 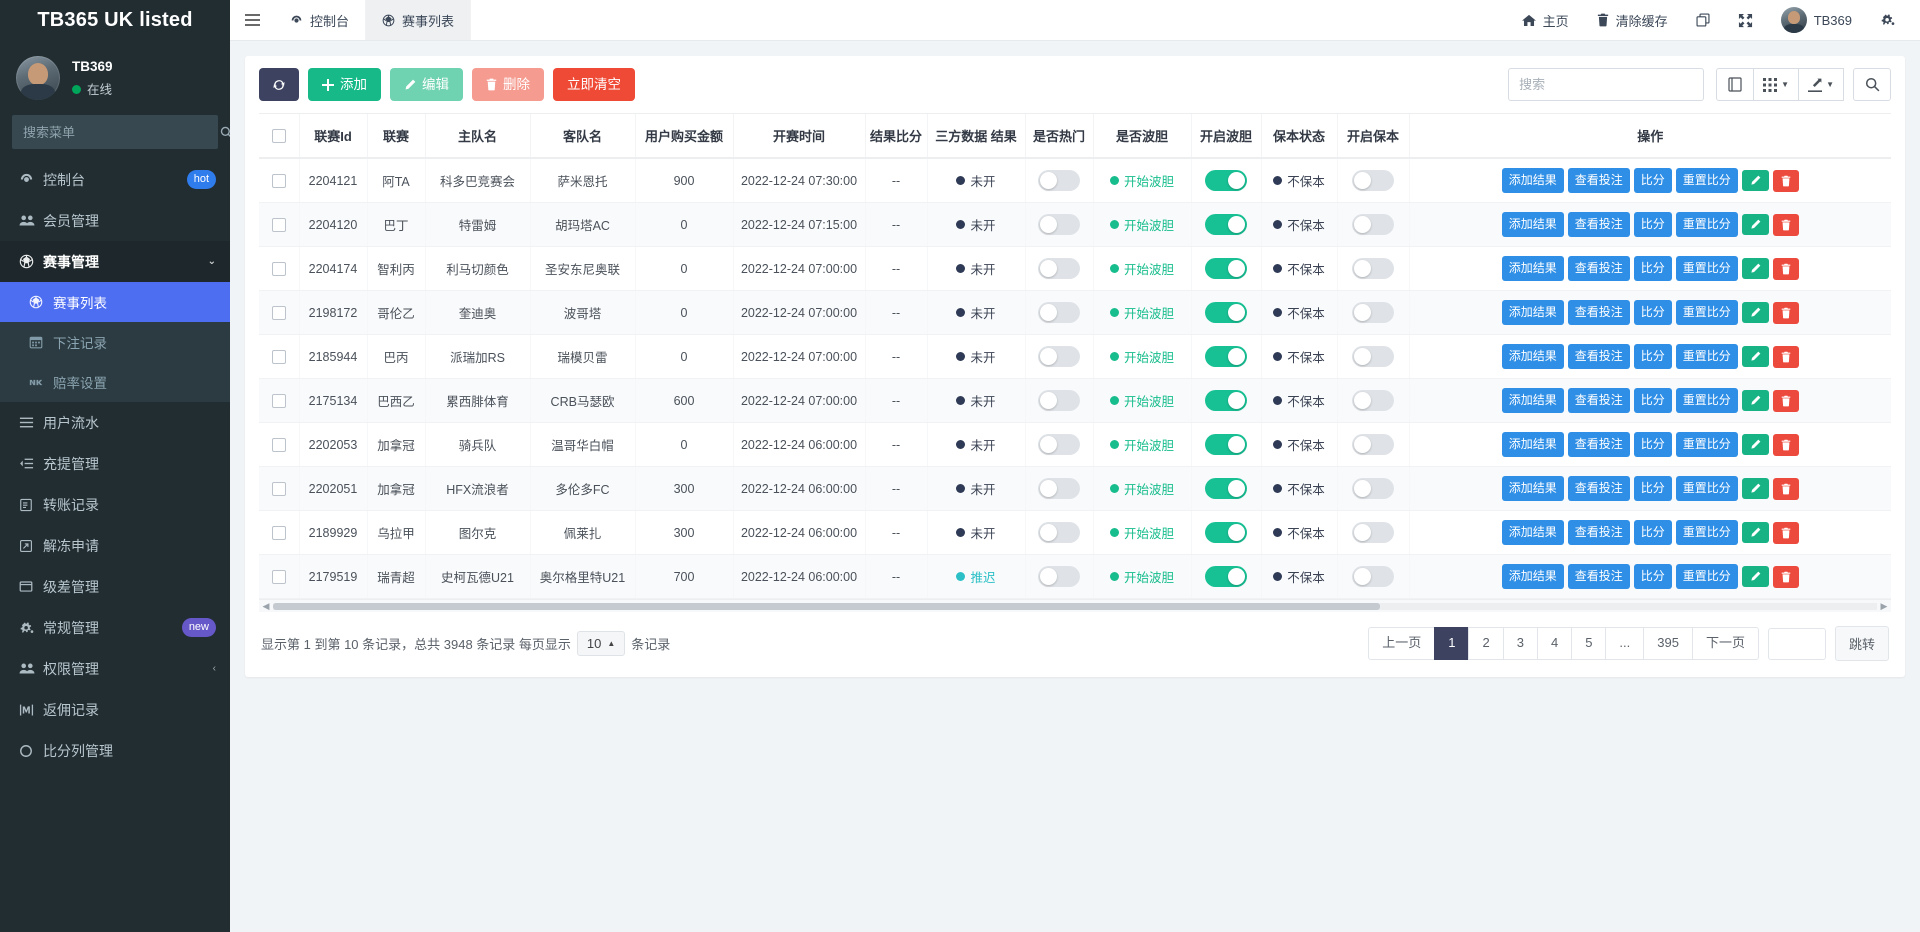 What do you see at coordinates (1796, 643) in the screenshot?
I see `jump-page-input` at bounding box center [1796, 643].